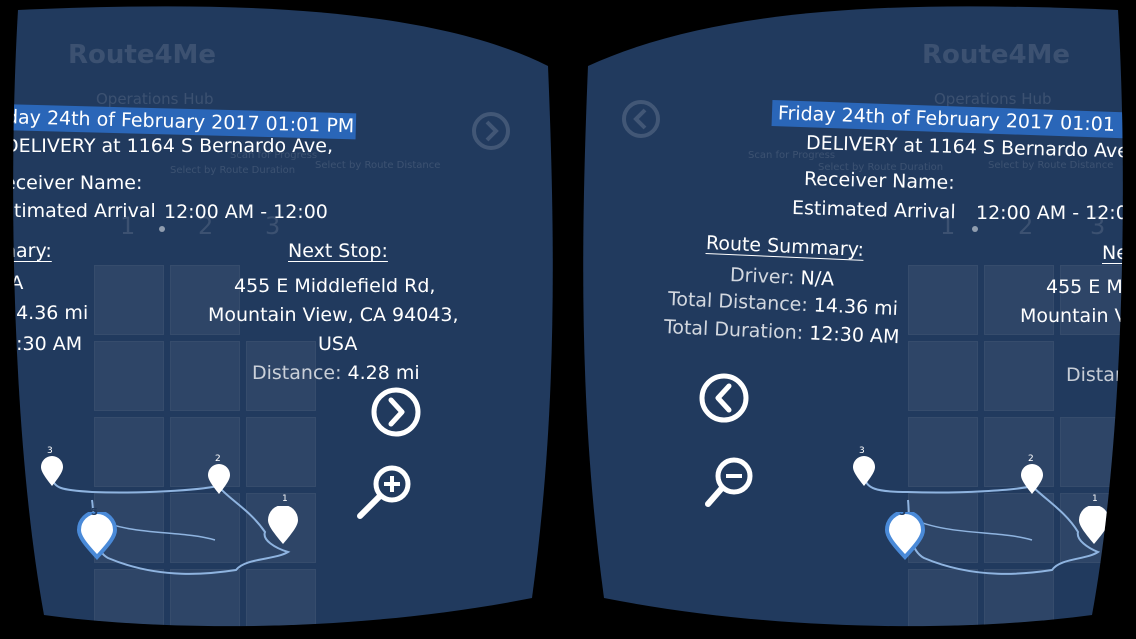 This screenshot has width=1136, height=639. What do you see at coordinates (817, 279) in the screenshot?
I see `driver-value: N/A` at bounding box center [817, 279].